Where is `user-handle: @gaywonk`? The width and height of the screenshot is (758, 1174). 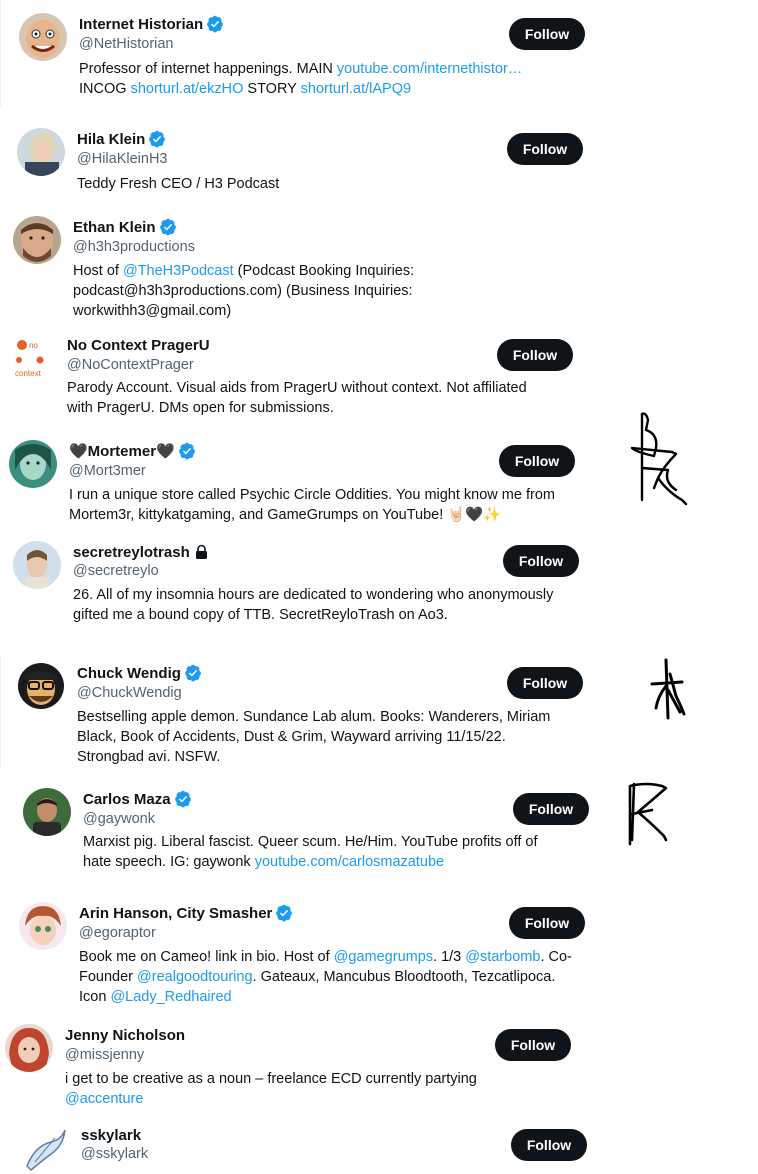
user-handle: @gaywonk is located at coordinates (119, 819).